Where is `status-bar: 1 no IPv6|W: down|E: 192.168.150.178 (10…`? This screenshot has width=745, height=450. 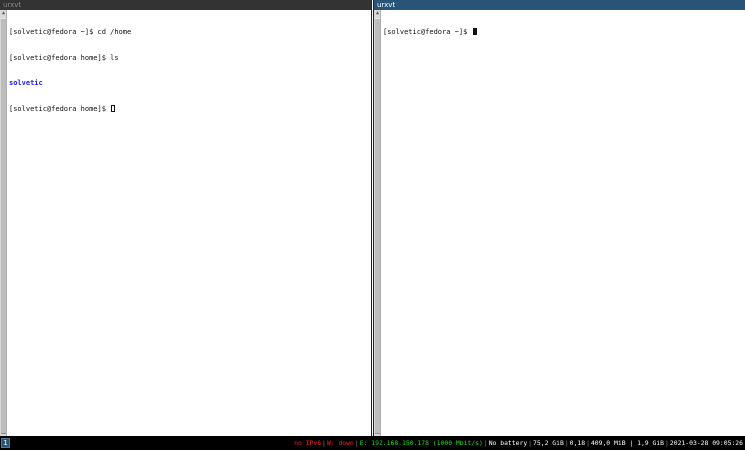
status-bar: 1 no IPv6|W: down|E: 192.168.150.178 (10… is located at coordinates (372, 443).